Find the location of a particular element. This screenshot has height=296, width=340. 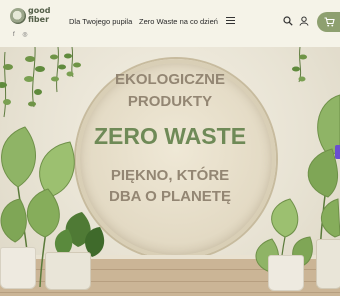

hero-line-5: DBA O PLANETĘ is located at coordinates (170, 196).